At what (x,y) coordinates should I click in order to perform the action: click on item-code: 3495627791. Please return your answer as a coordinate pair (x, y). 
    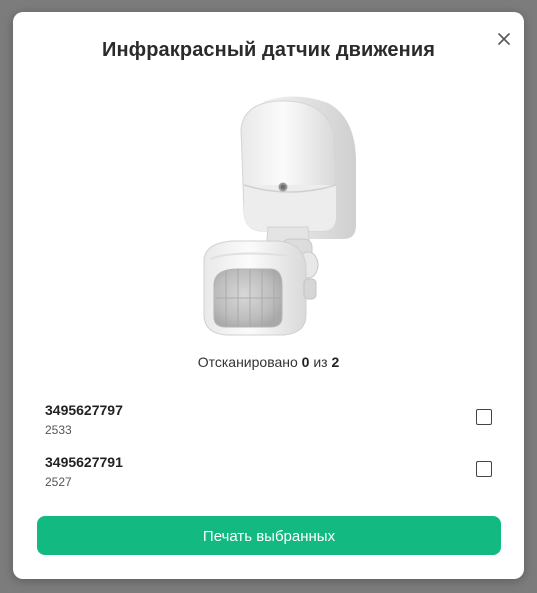
    Looking at the image, I should click on (84, 462).